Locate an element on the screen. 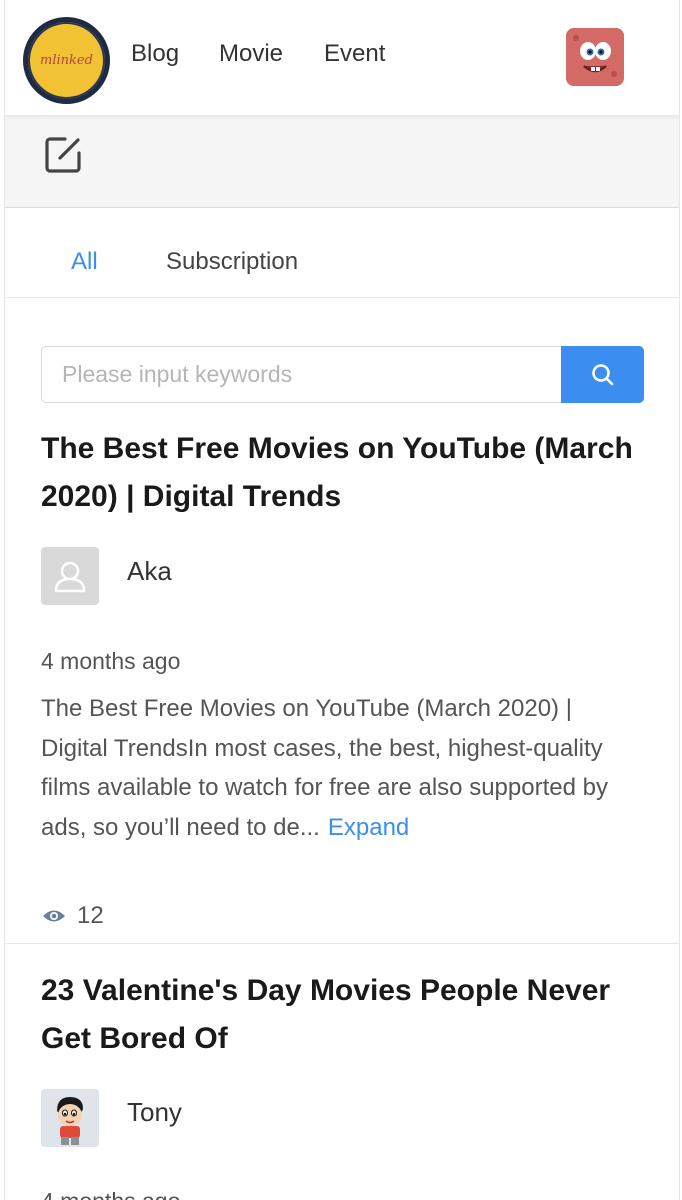 The height and width of the screenshot is (1200, 682). article-divider is located at coordinates (342, 943).